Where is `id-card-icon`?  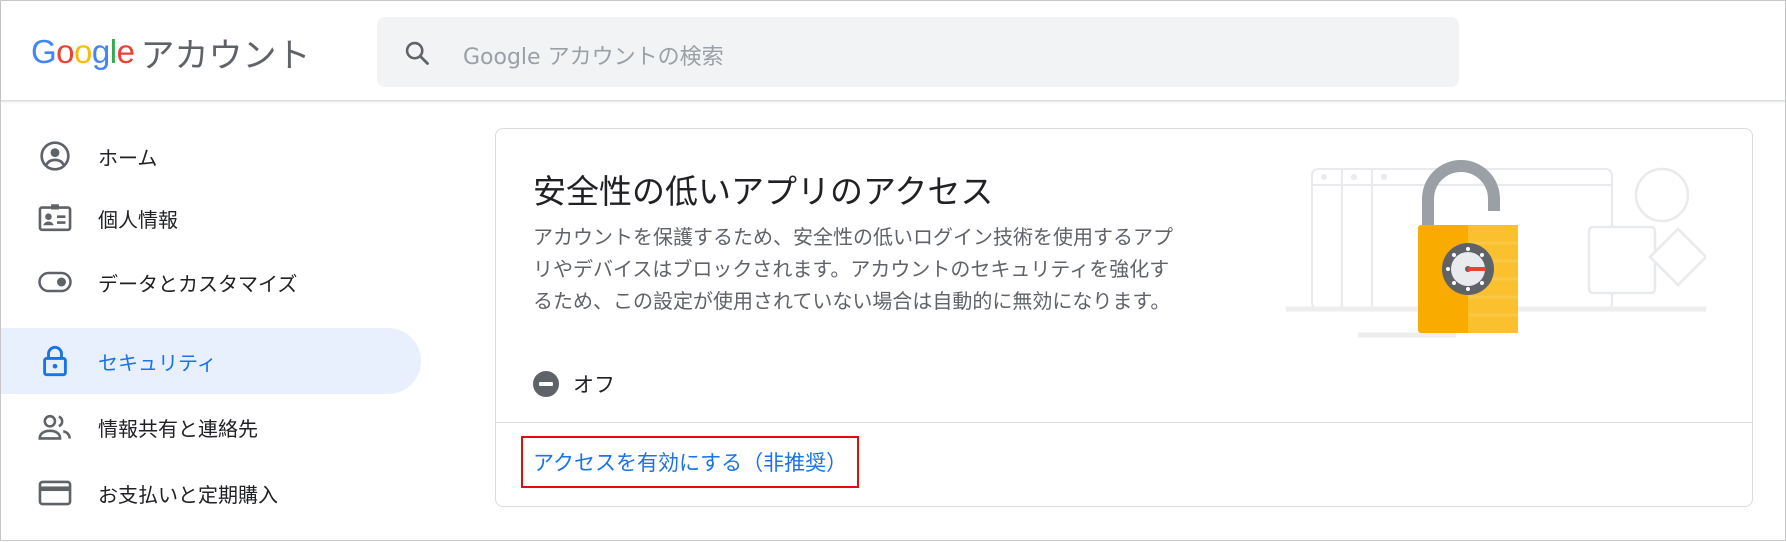
id-card-icon is located at coordinates (55, 218).